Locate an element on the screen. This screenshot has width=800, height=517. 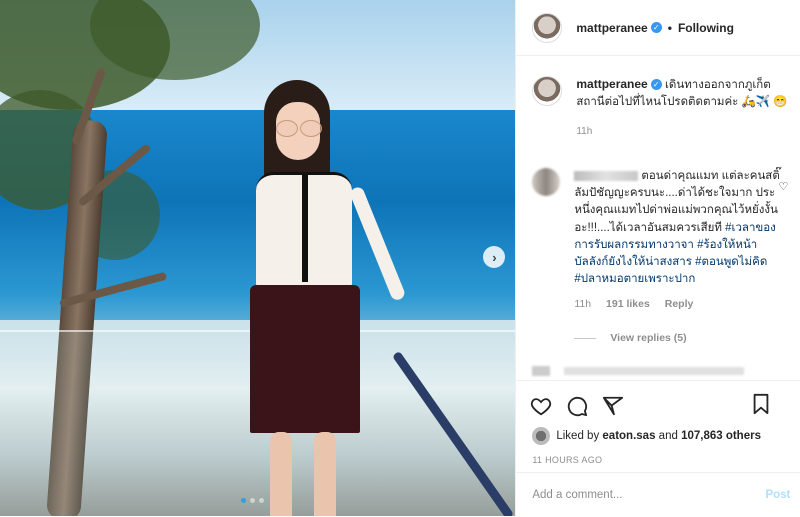
comment-time: 11h is located at coordinates (583, 304).